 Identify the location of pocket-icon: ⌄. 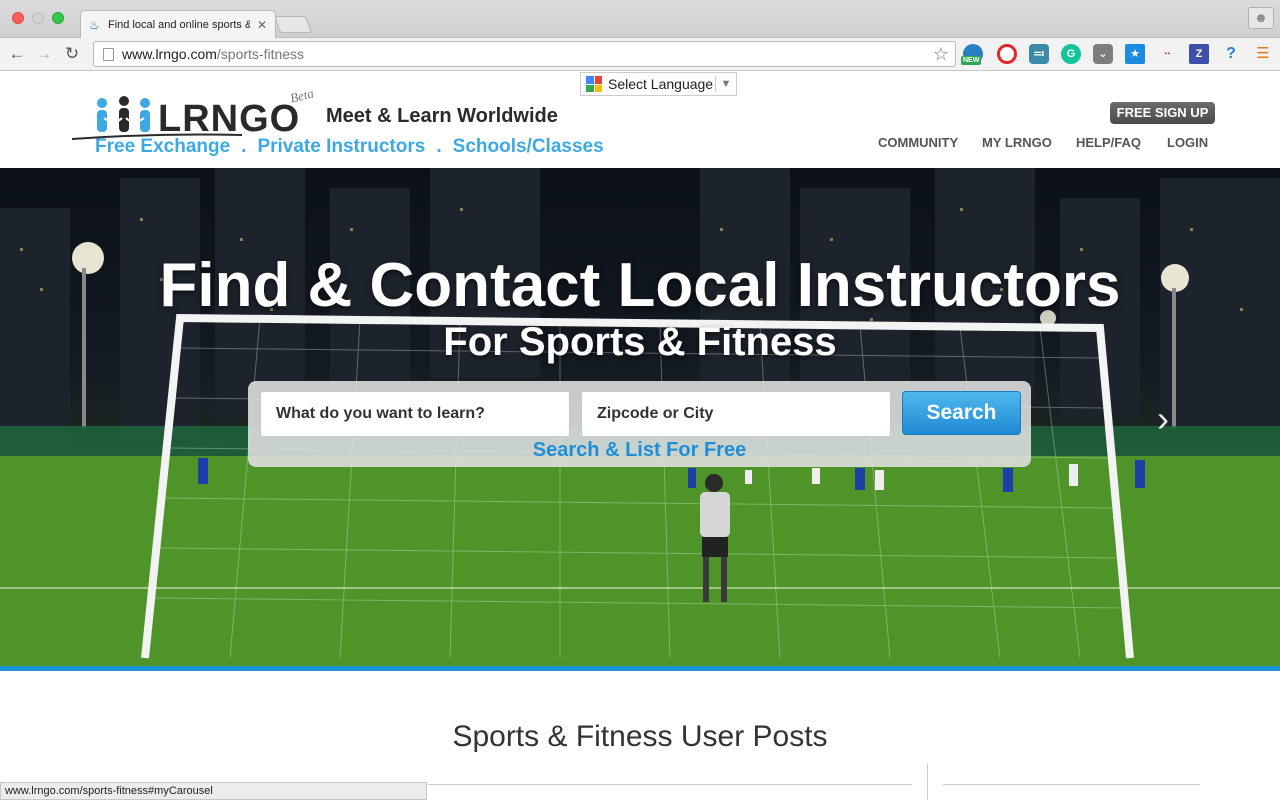
(1103, 54).